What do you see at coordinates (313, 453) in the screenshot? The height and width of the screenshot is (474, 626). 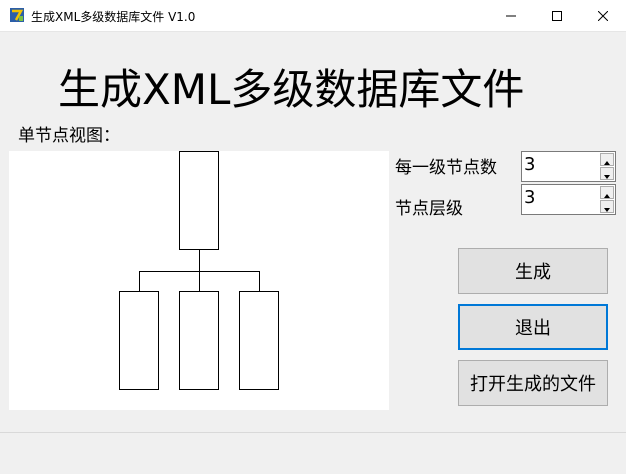 I see `status-bar` at bounding box center [313, 453].